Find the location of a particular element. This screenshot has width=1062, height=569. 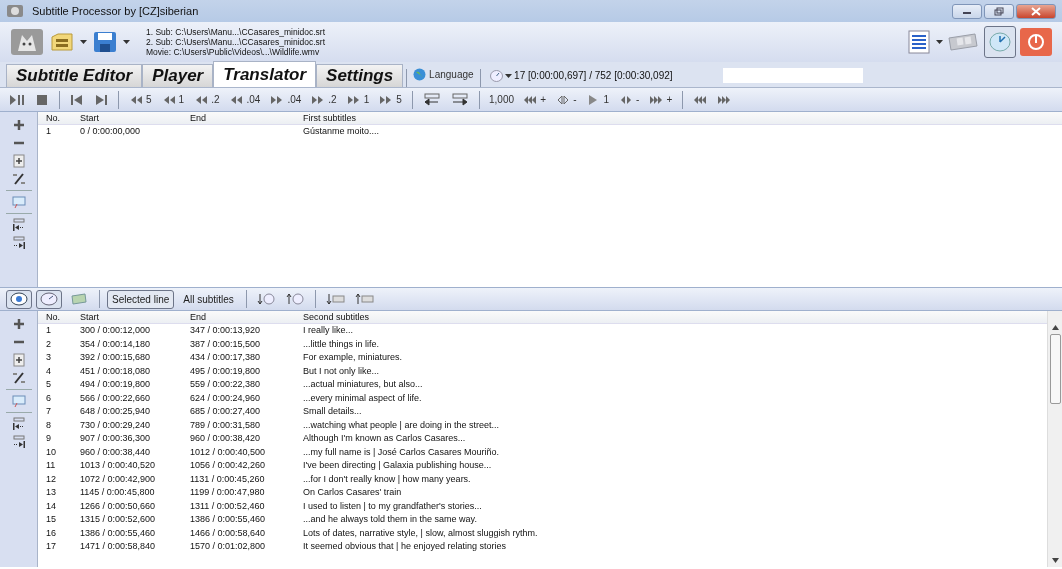

scroll-down-icon is located at coordinates (1055, 560).